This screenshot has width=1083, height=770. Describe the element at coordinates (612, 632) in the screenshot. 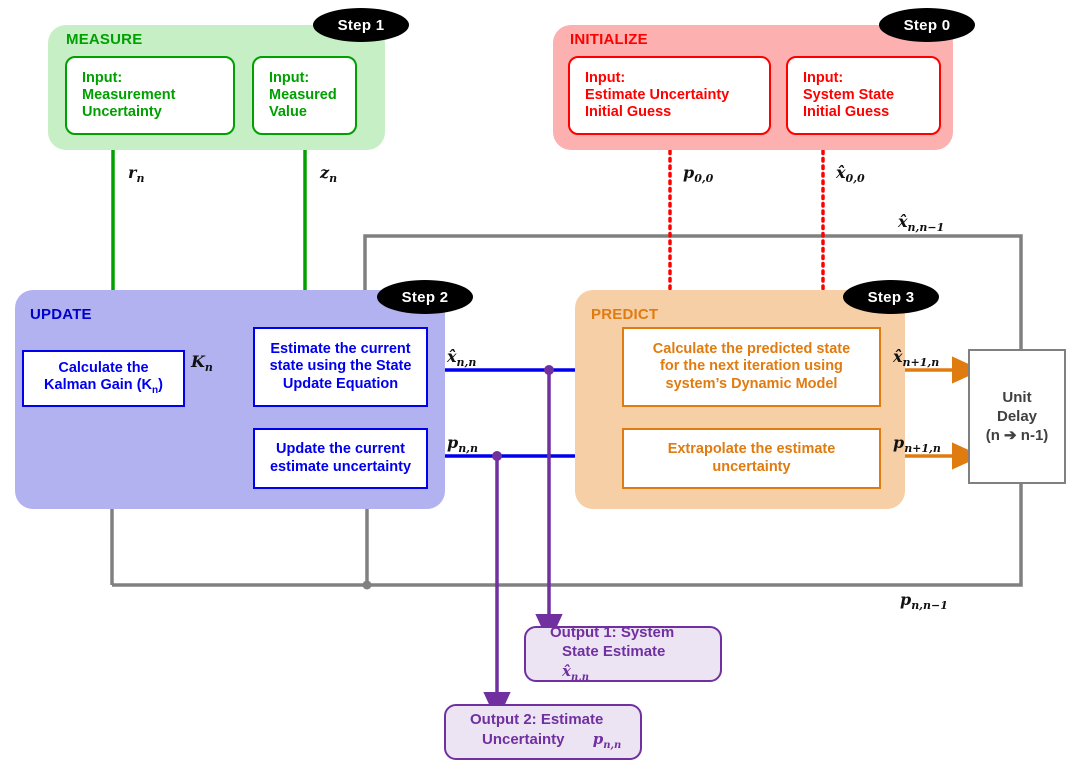

I see `output-1-line-1: Output 1: System` at that location.